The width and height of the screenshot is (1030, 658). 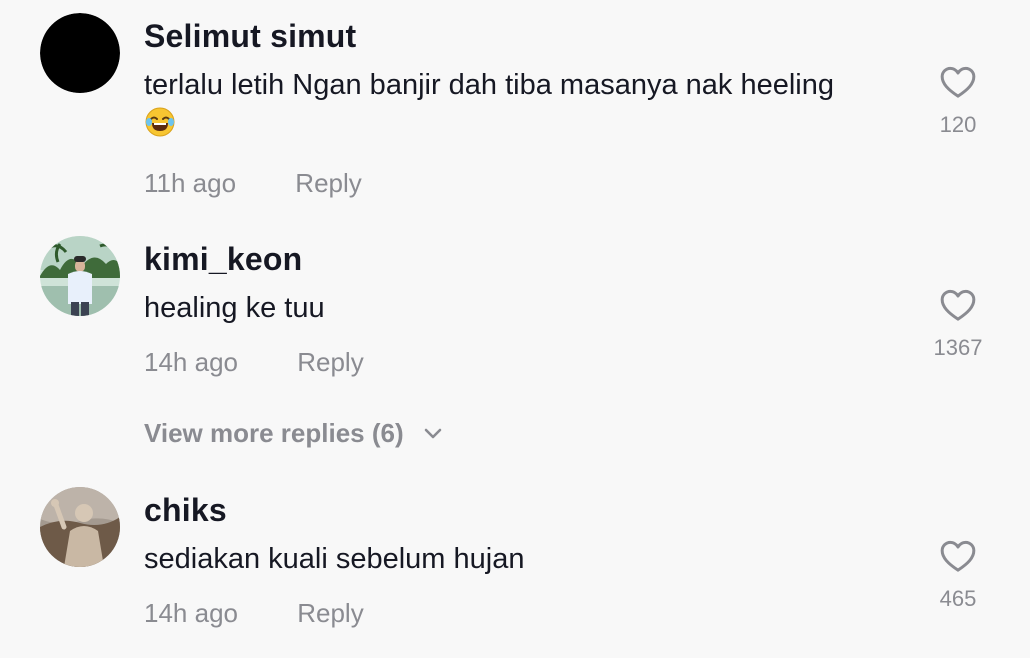 I want to click on like-control: 1367, so click(x=958, y=323).